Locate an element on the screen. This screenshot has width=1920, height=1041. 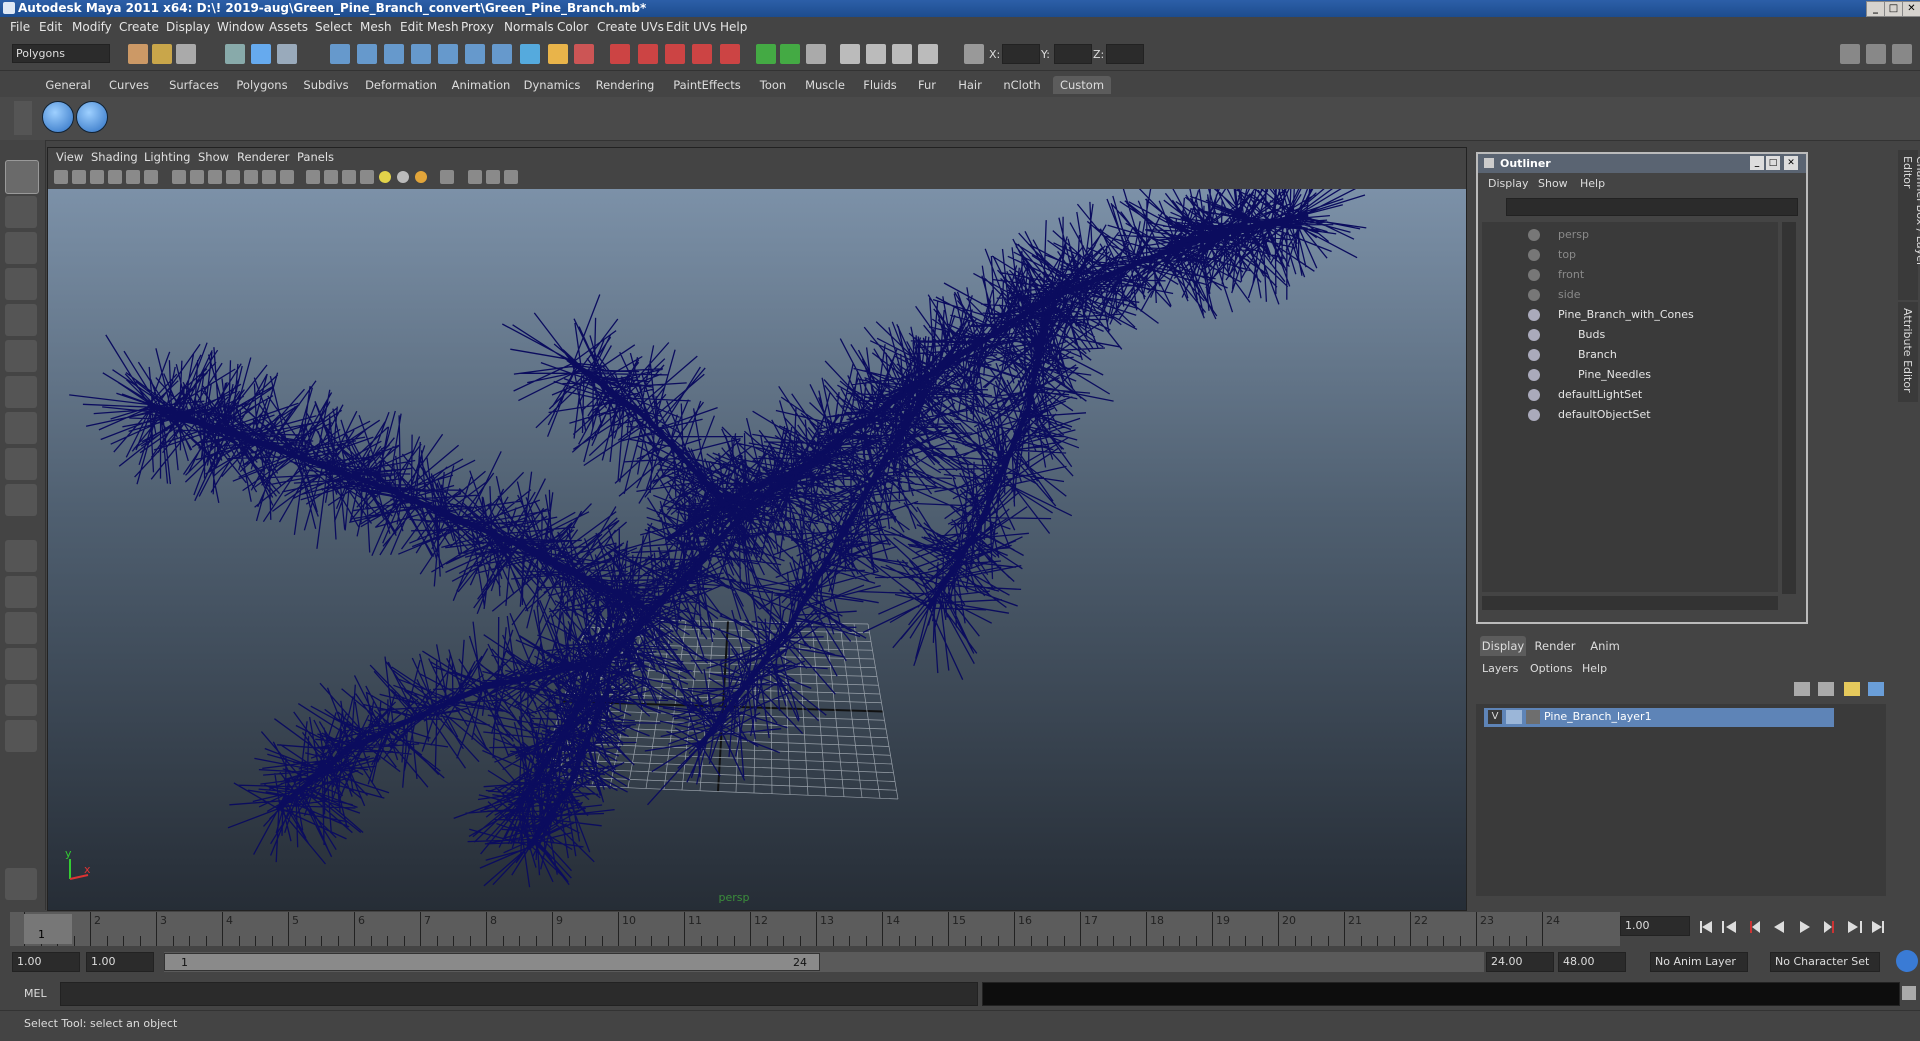
outliner-maximize-button: □ is located at coordinates (1773, 163).